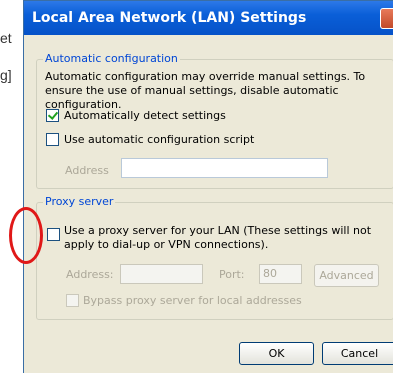 Image resolution: width=393 pixels, height=373 pixels. Describe the element at coordinates (224, 168) in the screenshot. I see `script-address-input` at that location.